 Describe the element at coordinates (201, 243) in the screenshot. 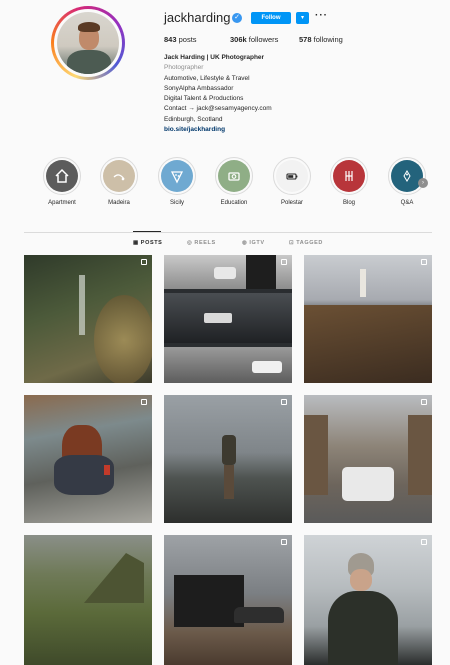

I see `tab-reels: ◎ REELS` at that location.